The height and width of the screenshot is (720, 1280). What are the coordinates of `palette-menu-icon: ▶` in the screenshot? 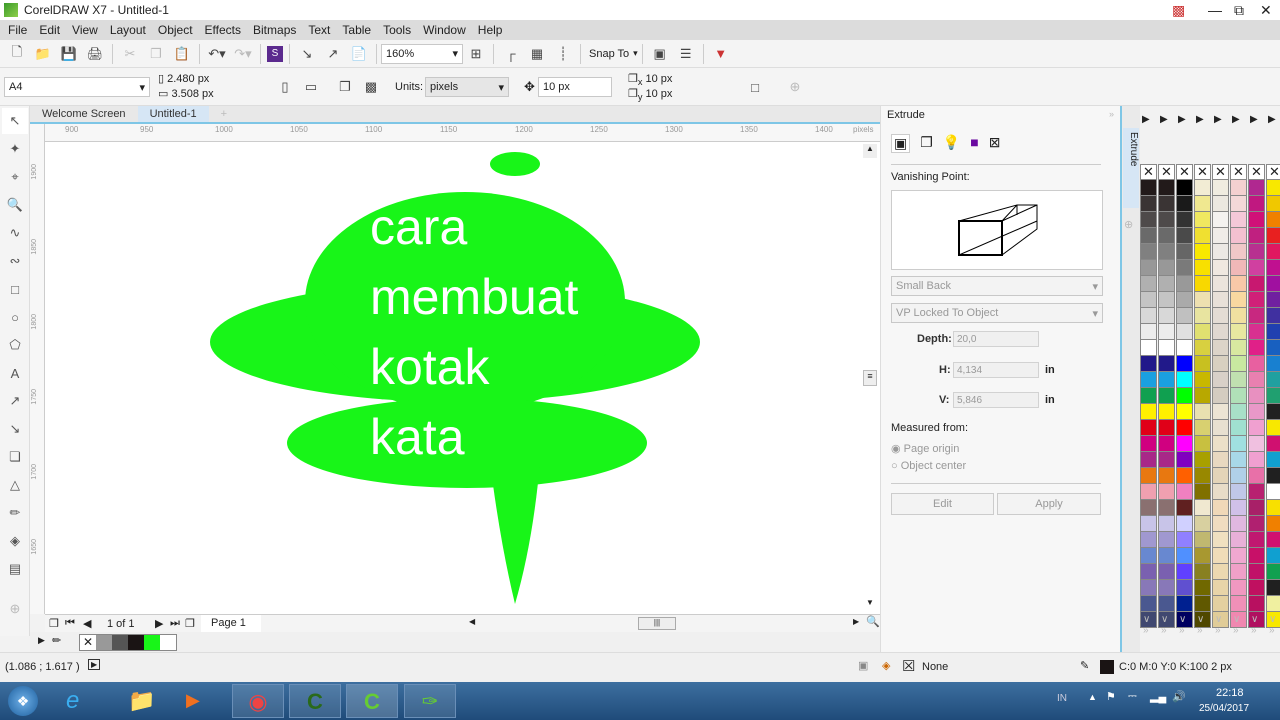 It's located at (41, 640).